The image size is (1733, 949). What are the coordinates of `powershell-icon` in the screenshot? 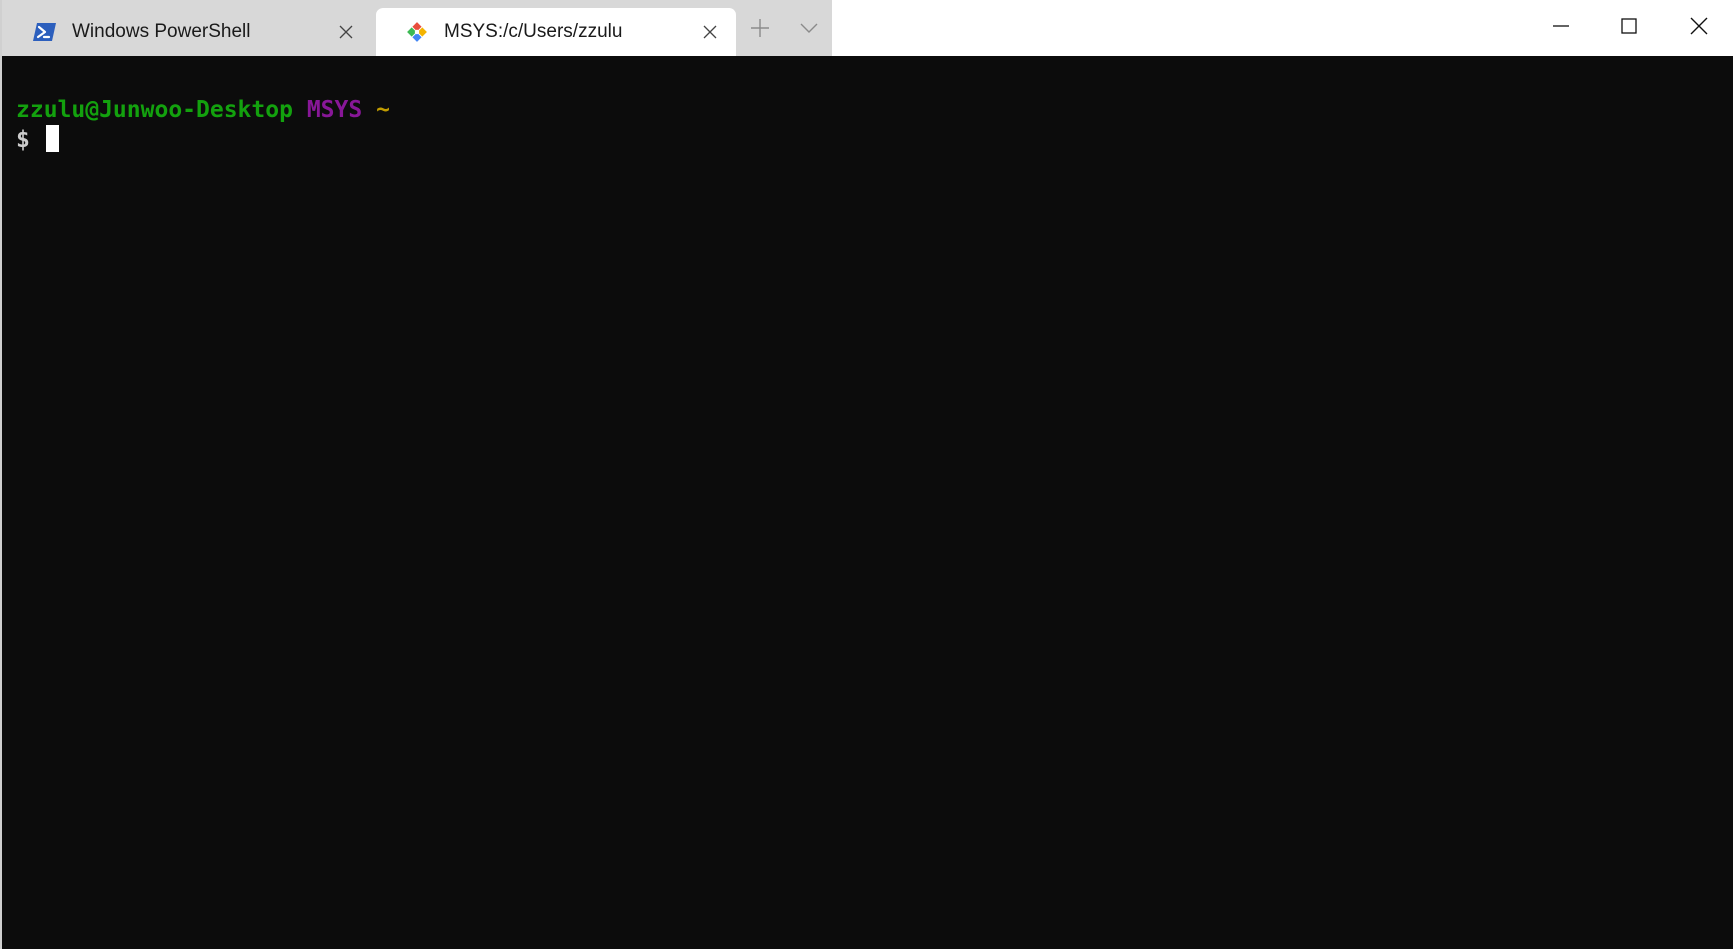 It's located at (45, 32).